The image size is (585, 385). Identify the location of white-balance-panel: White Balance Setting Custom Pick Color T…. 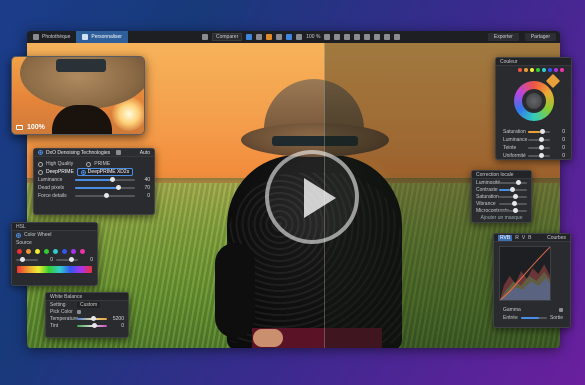
(87, 315).